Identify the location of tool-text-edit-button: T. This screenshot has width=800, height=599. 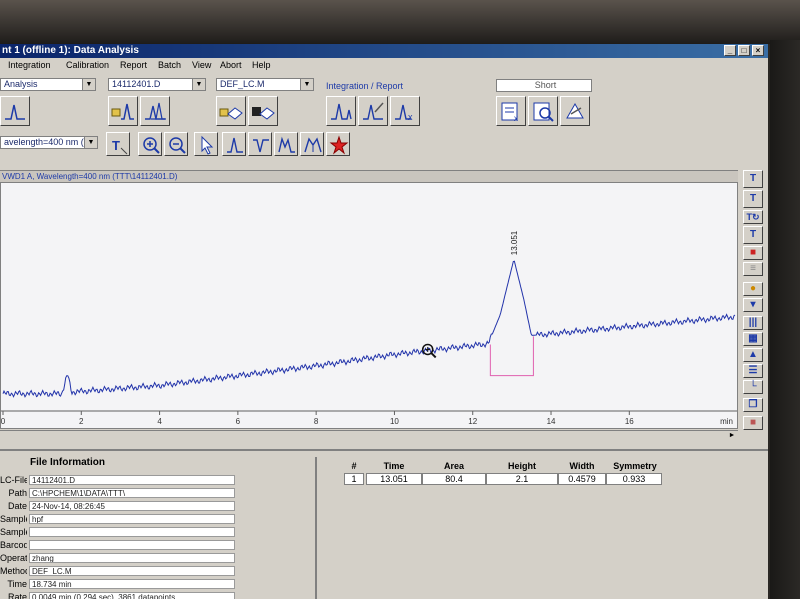
(753, 235).